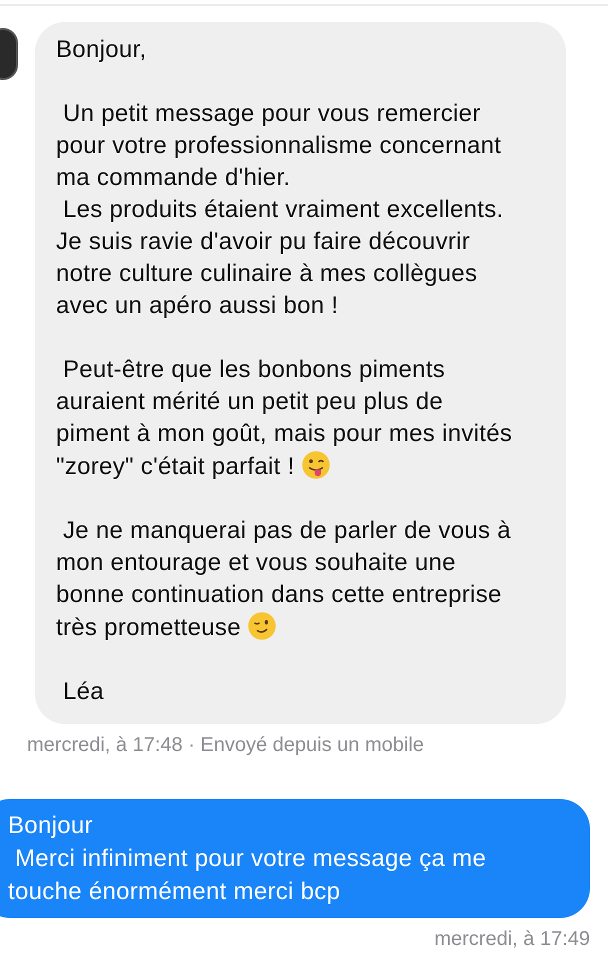  Describe the element at coordinates (83, 692) in the screenshot. I see `message-text: Léa` at that location.